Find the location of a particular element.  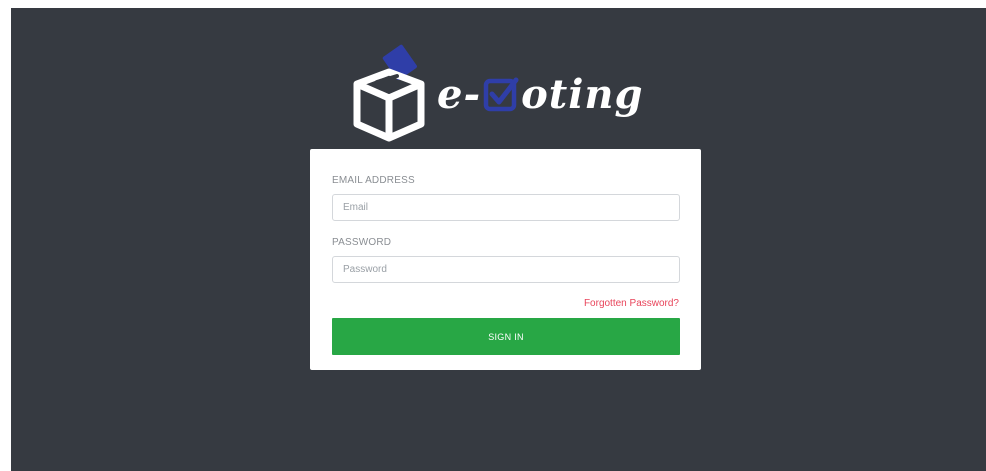

e-voting-logo: e- oting is located at coordinates (514, 94).